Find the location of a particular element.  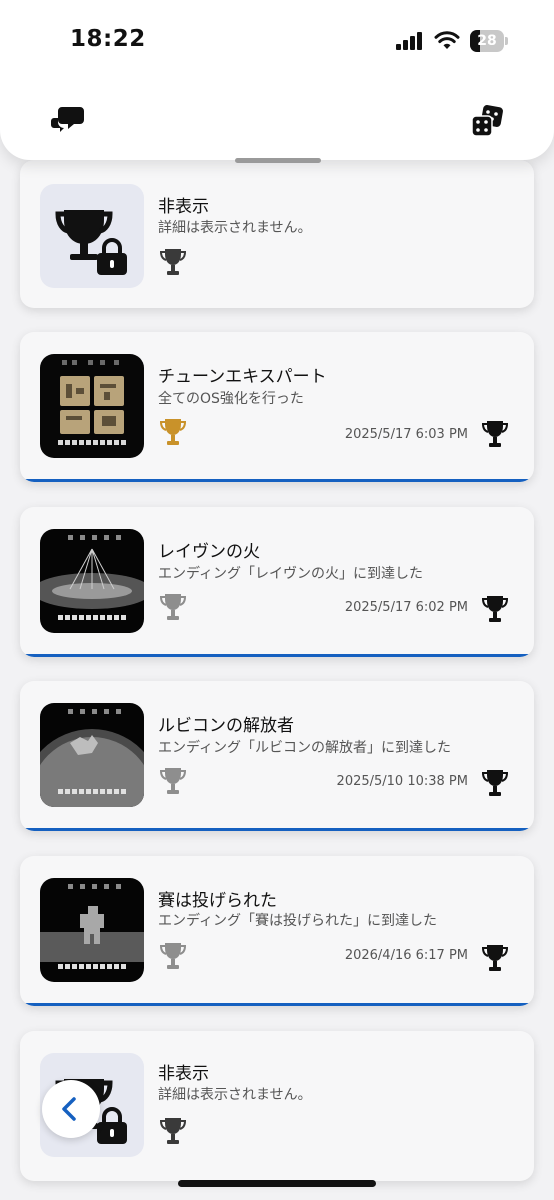

chat-bubbles-icon is located at coordinates (68, 120).